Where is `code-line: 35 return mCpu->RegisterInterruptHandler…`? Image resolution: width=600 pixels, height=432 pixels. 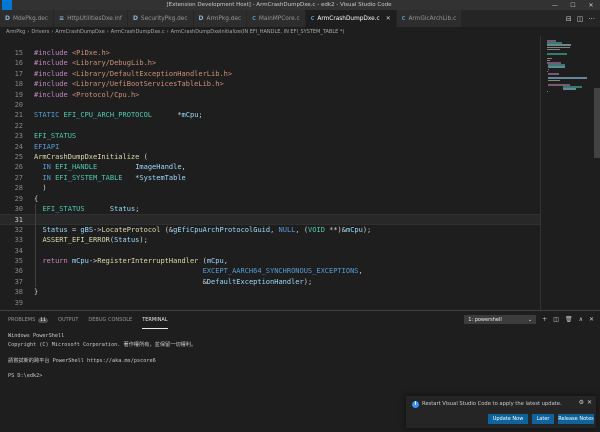
code-line: 35 return mCpu->RegisterInterruptHandler… is located at coordinates (270, 261).